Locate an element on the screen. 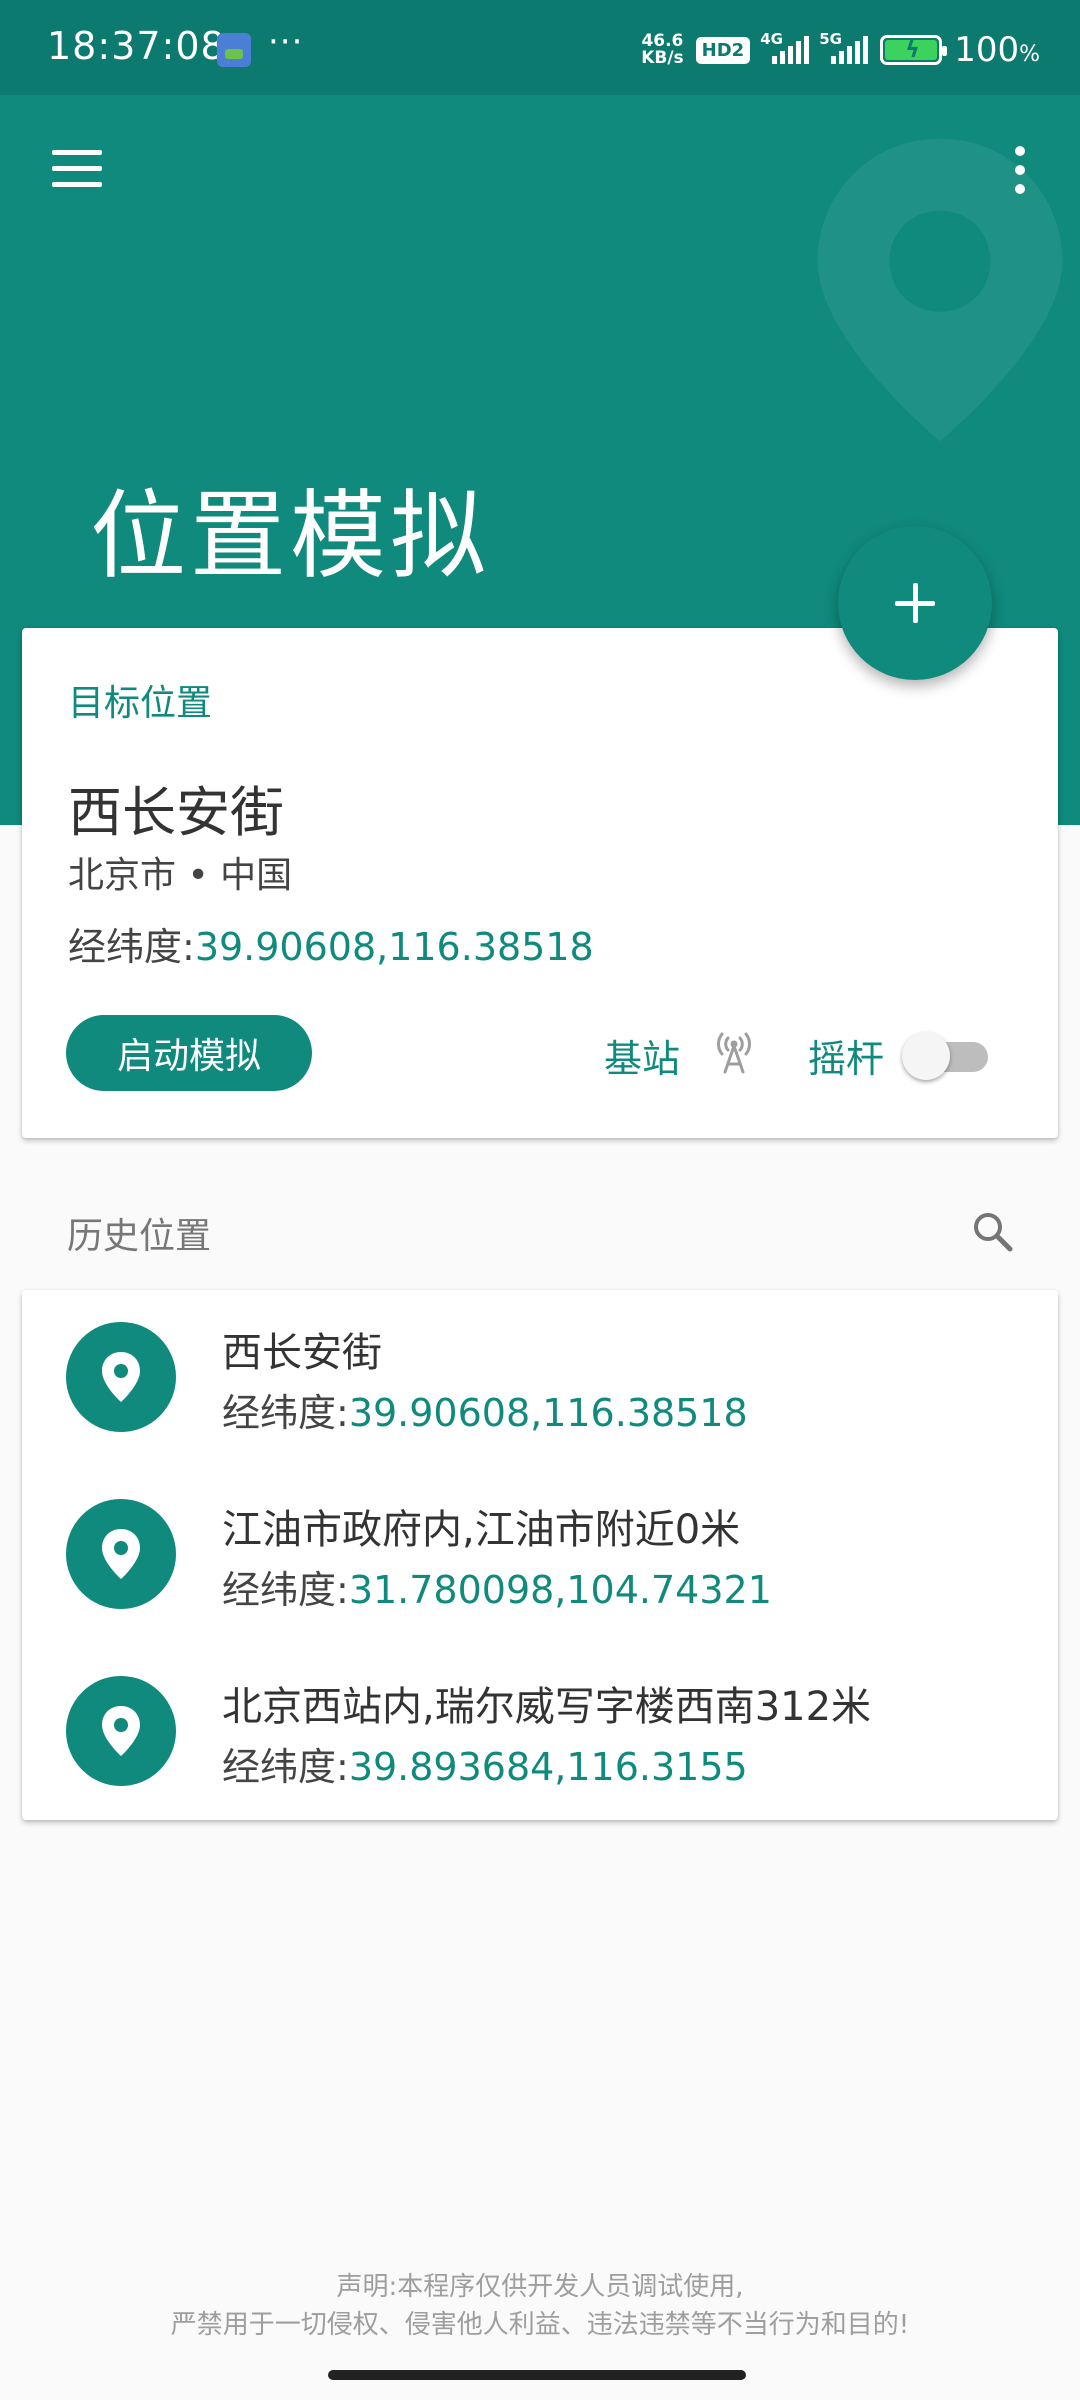 The height and width of the screenshot is (2400, 1080). hd-voice-icon: HD2 is located at coordinates (723, 50).